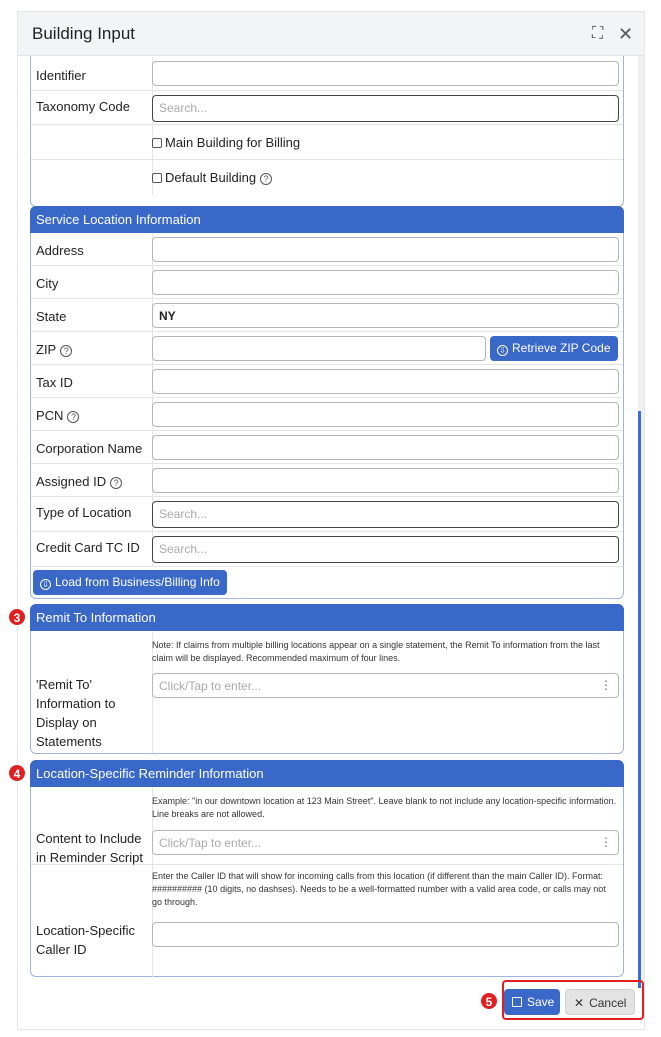 The image size is (661, 1037). What do you see at coordinates (327, 617) in the screenshot?
I see `remit-to-header: Remit To Information` at bounding box center [327, 617].